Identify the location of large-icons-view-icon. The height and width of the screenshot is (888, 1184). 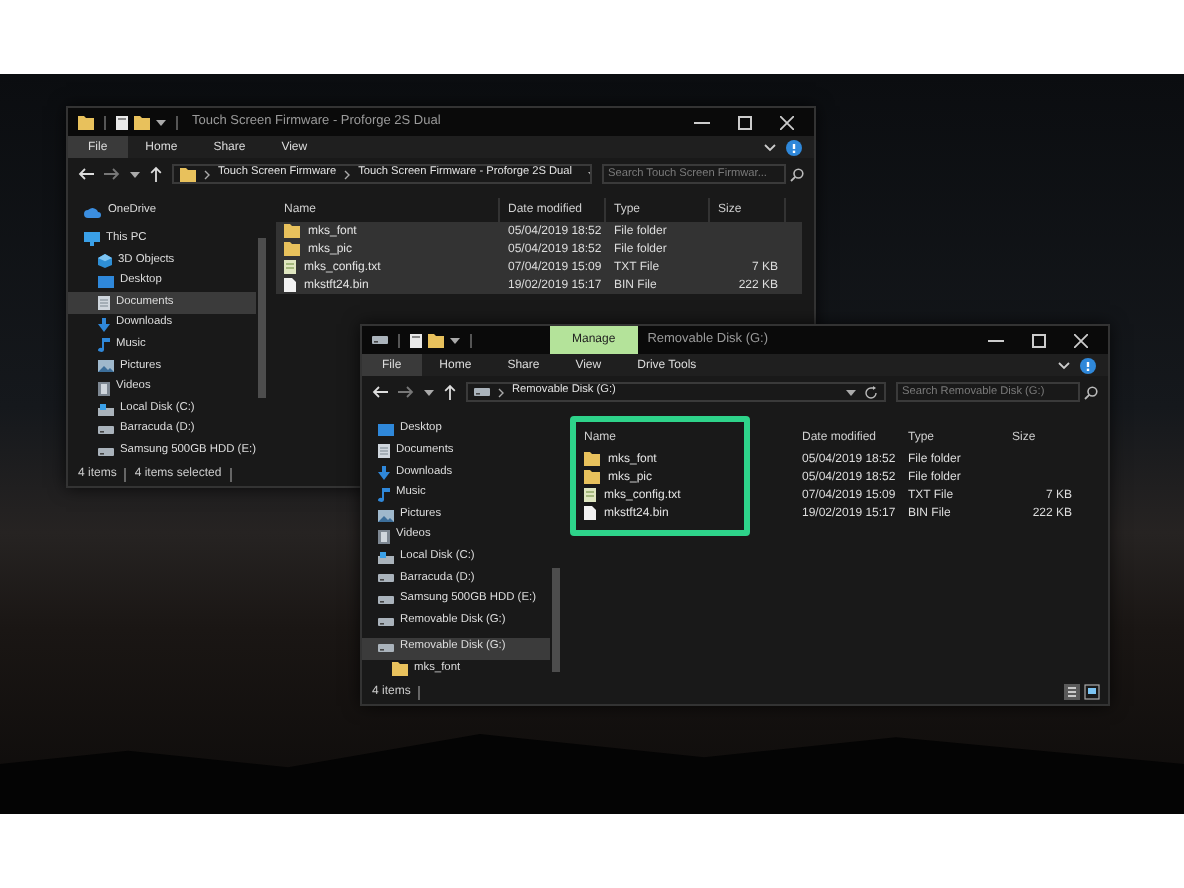
(1092, 692).